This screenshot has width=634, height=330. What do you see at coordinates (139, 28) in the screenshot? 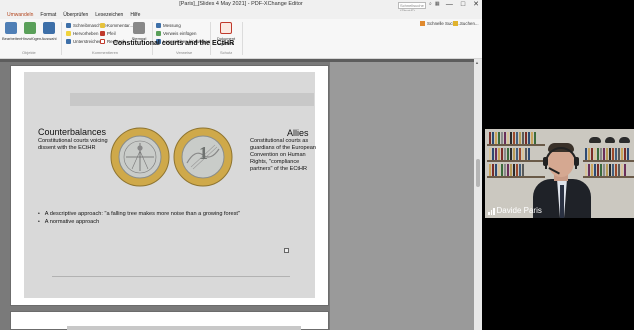
I see `stamp-icon` at bounding box center [139, 28].